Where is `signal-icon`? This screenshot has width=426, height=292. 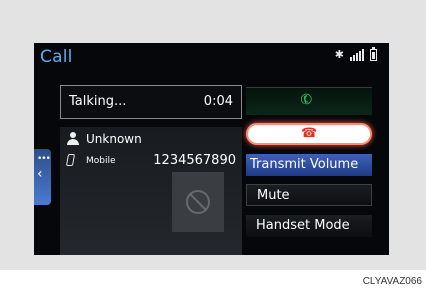 signal-icon is located at coordinates (357, 55).